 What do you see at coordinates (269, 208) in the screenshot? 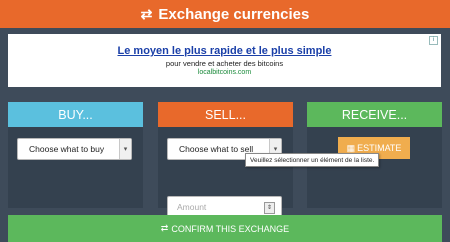
I see `number-spinner-icon: ⇕` at bounding box center [269, 208].